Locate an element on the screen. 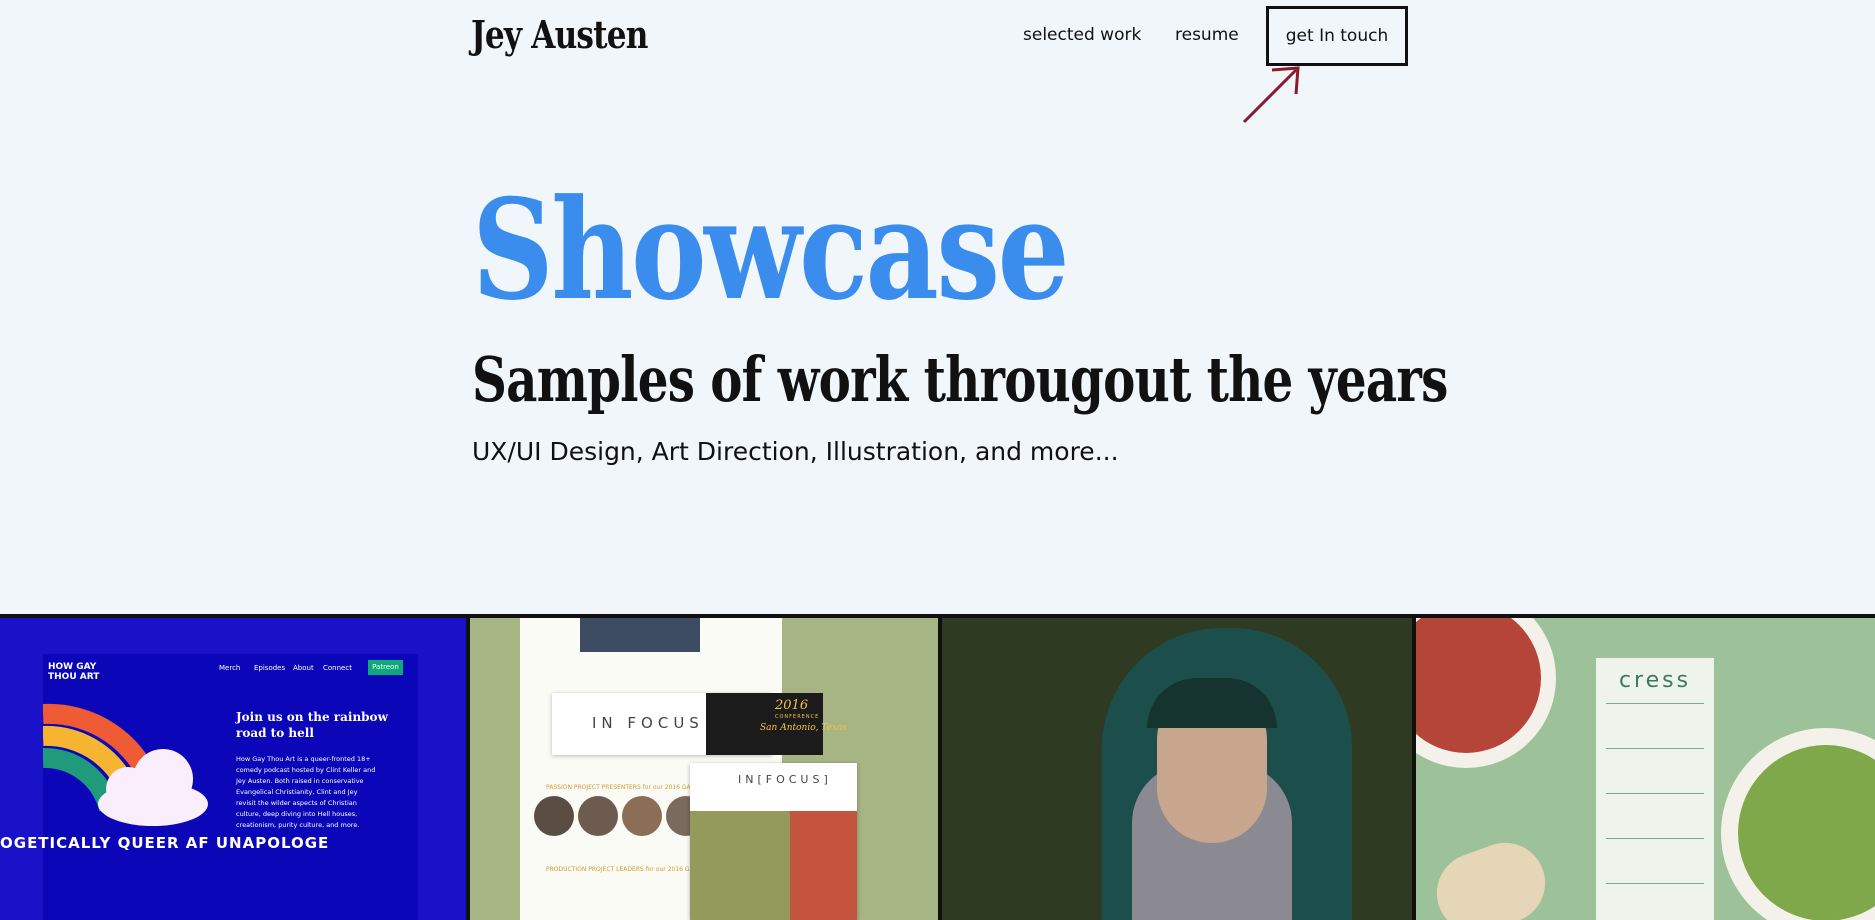  mockup-marquee: OGETICALLY QUEER AF UNAPOLOGE is located at coordinates (165, 843).